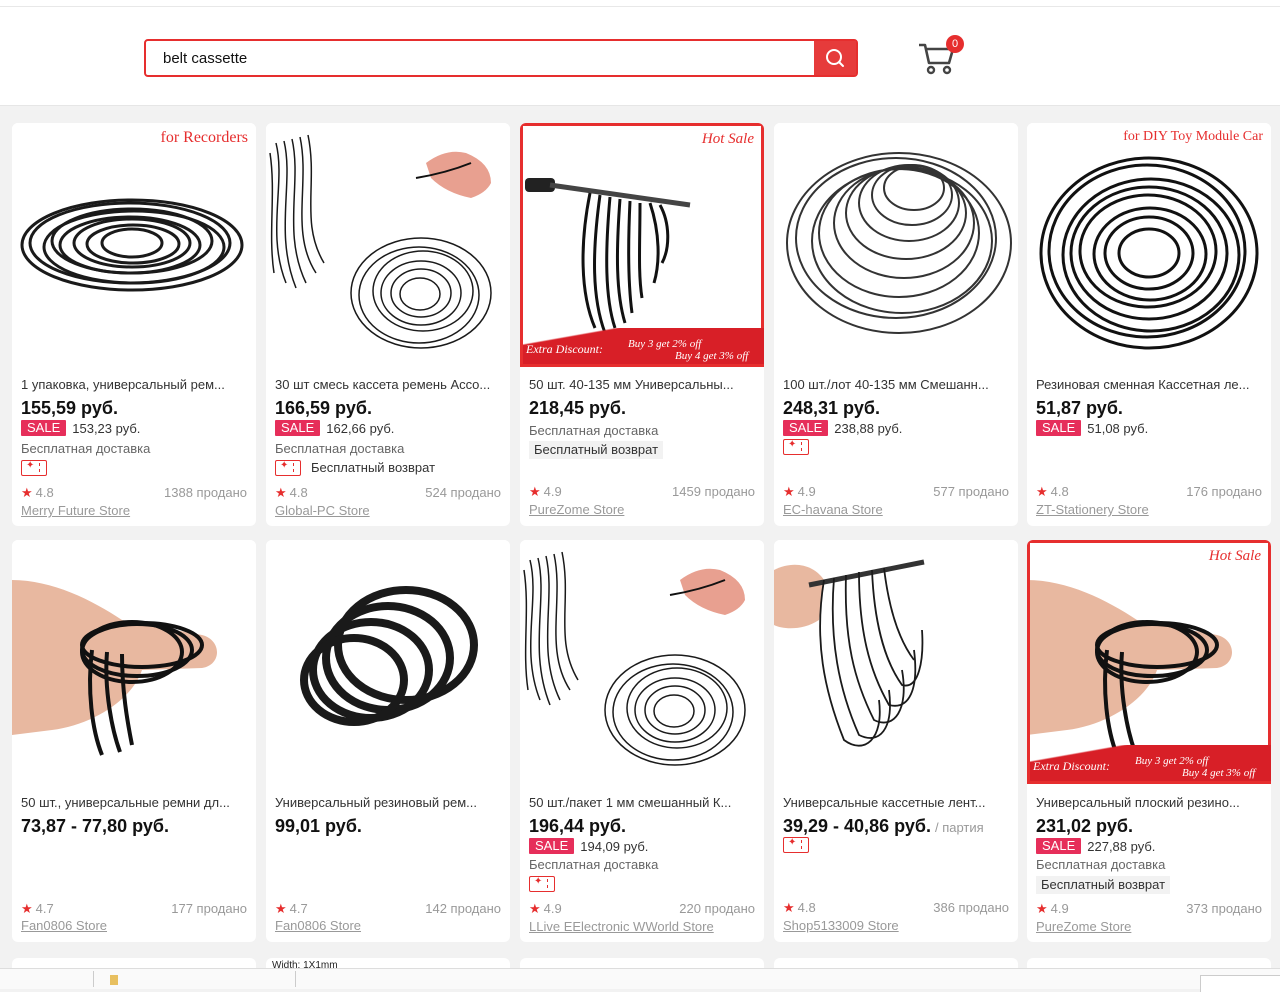 The height and width of the screenshot is (992, 1280). Describe the element at coordinates (640, 3) in the screenshot. I see `browser-top-strip` at that location.